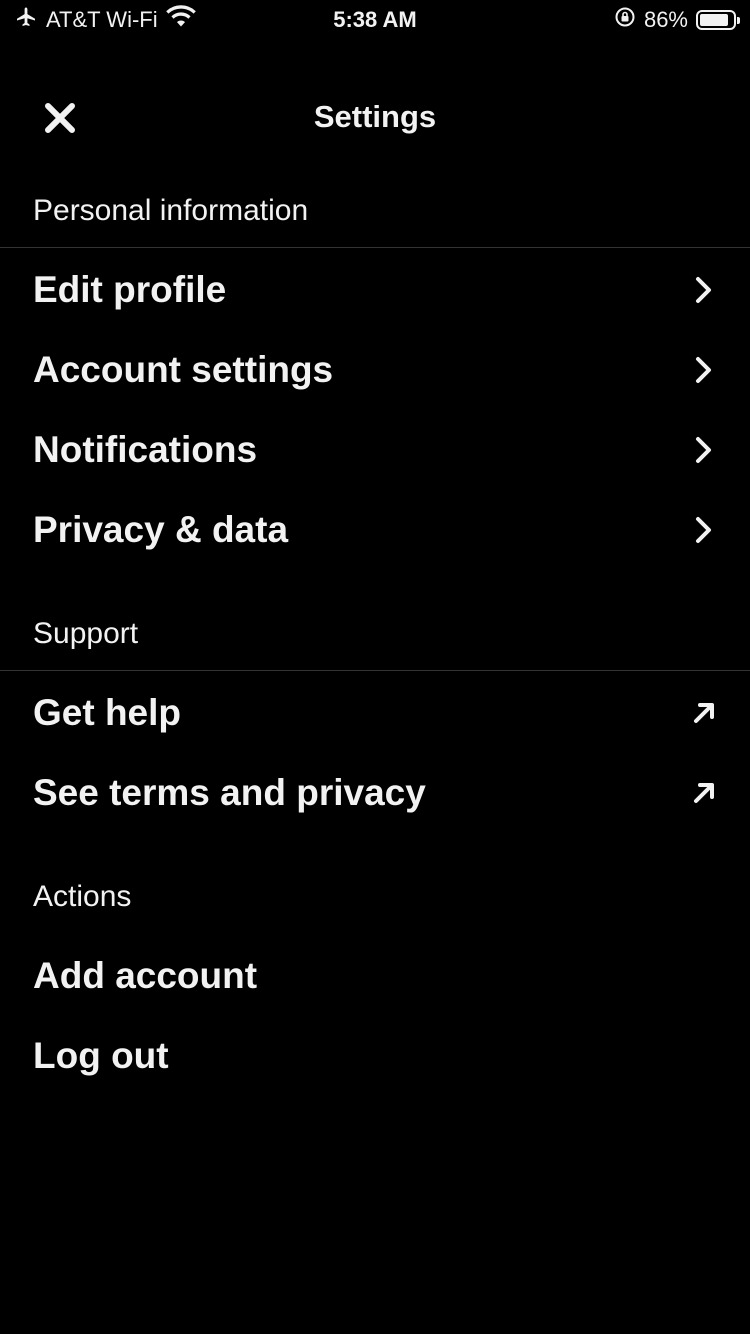  I want to click on section-header-actions: Actions, so click(82, 896).